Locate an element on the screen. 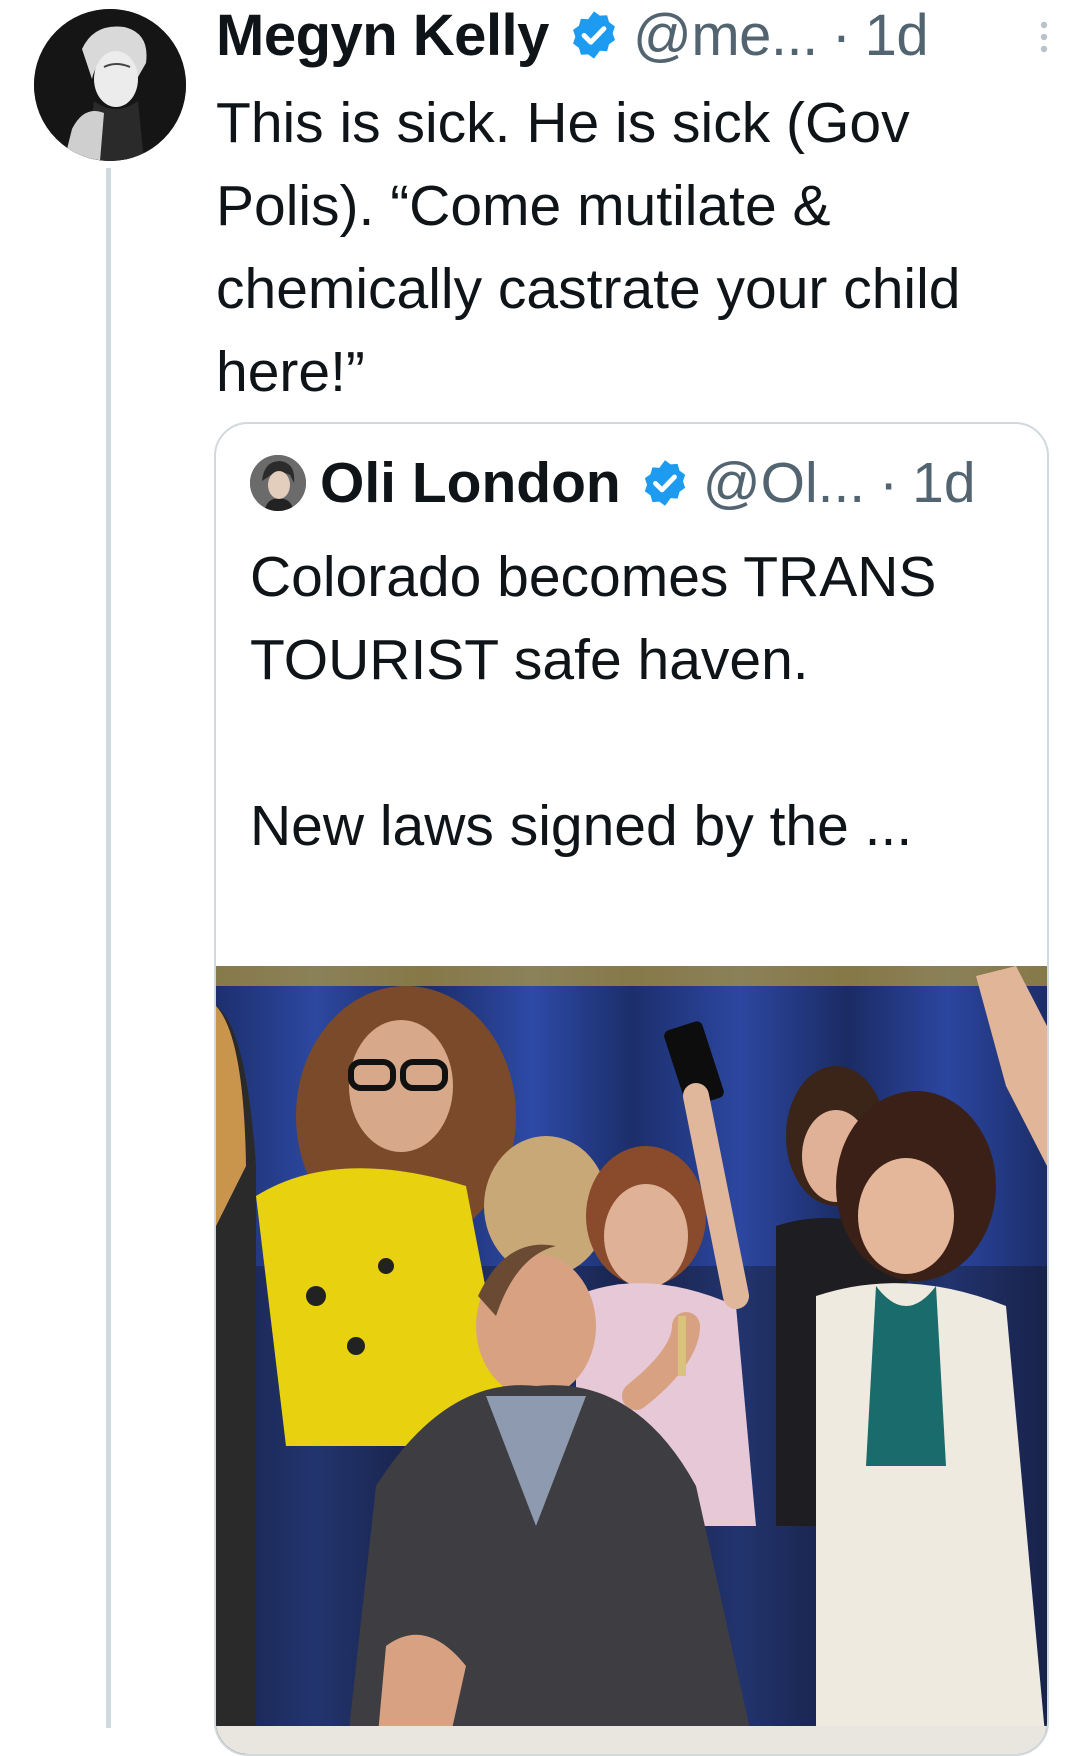  author-avatar is located at coordinates (110, 85).